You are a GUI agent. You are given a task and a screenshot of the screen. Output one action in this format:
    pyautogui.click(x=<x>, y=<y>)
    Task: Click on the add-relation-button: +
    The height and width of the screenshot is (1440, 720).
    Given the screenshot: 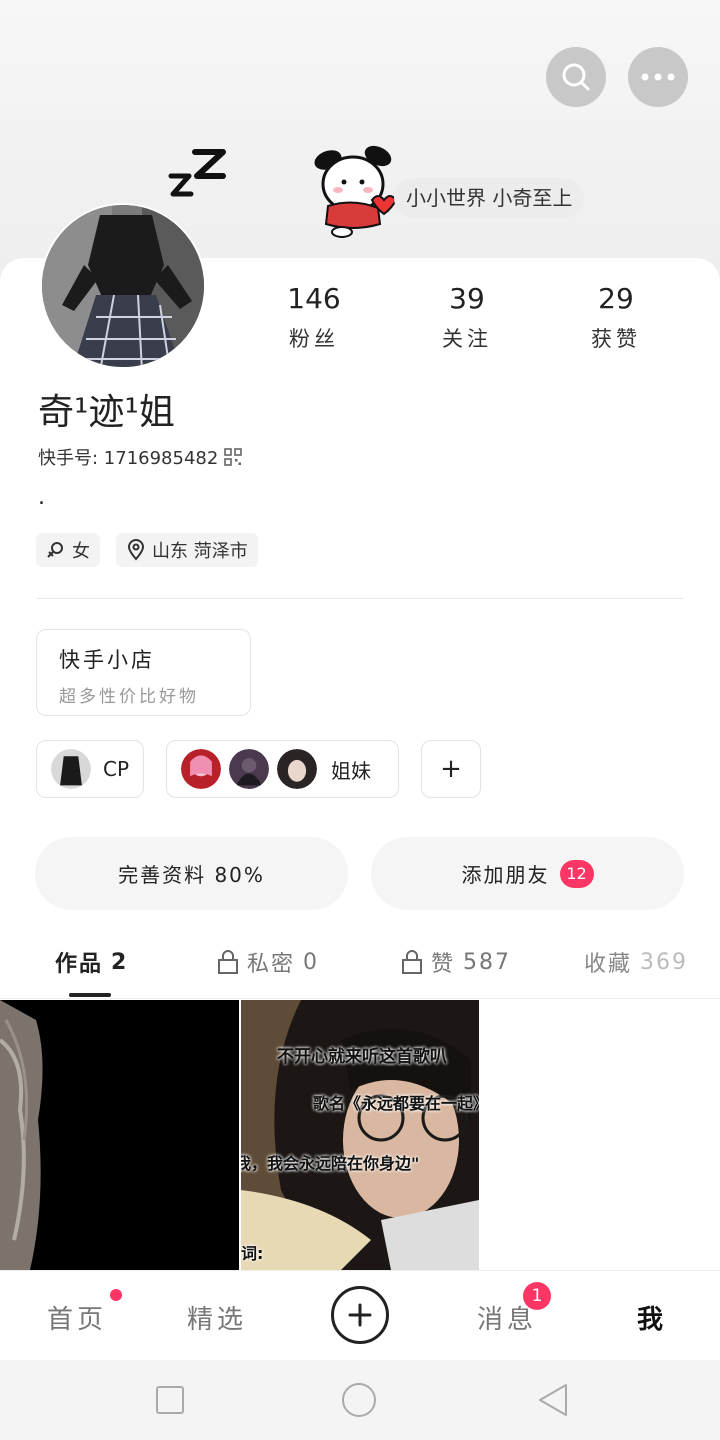 What is the action you would take?
    pyautogui.click(x=451, y=769)
    